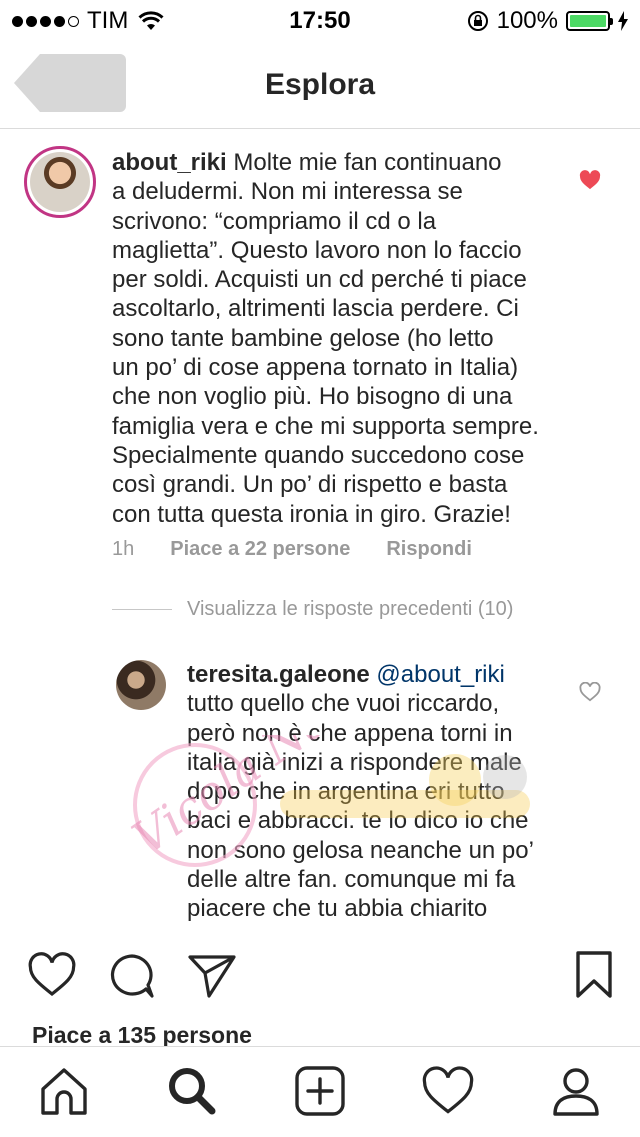  I want to click on bookmark-icon, so click(594, 975).